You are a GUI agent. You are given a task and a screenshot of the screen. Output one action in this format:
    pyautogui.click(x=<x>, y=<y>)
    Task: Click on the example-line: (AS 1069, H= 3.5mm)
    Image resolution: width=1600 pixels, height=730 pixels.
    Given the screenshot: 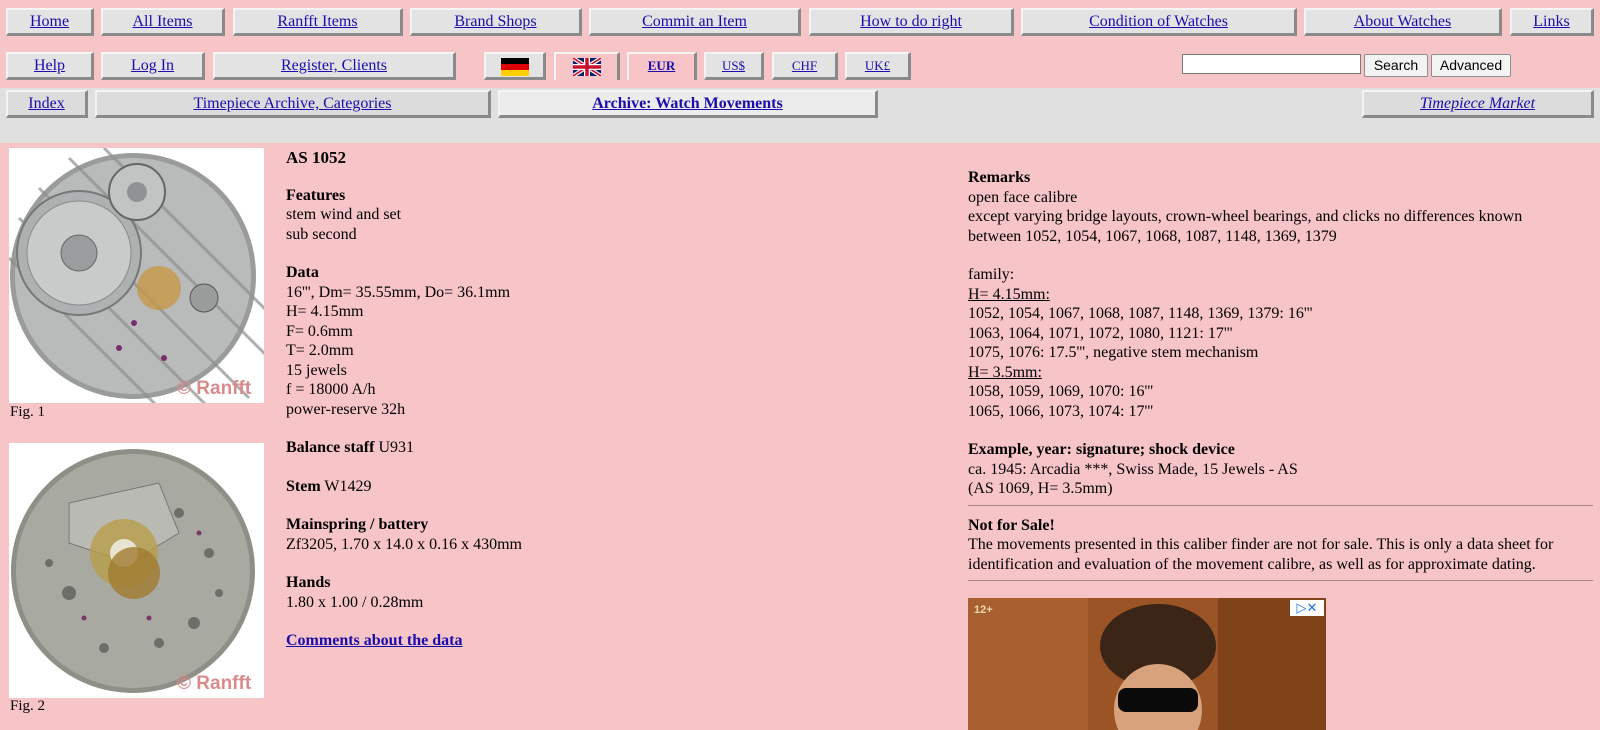 What is the action you would take?
    pyautogui.click(x=1040, y=488)
    